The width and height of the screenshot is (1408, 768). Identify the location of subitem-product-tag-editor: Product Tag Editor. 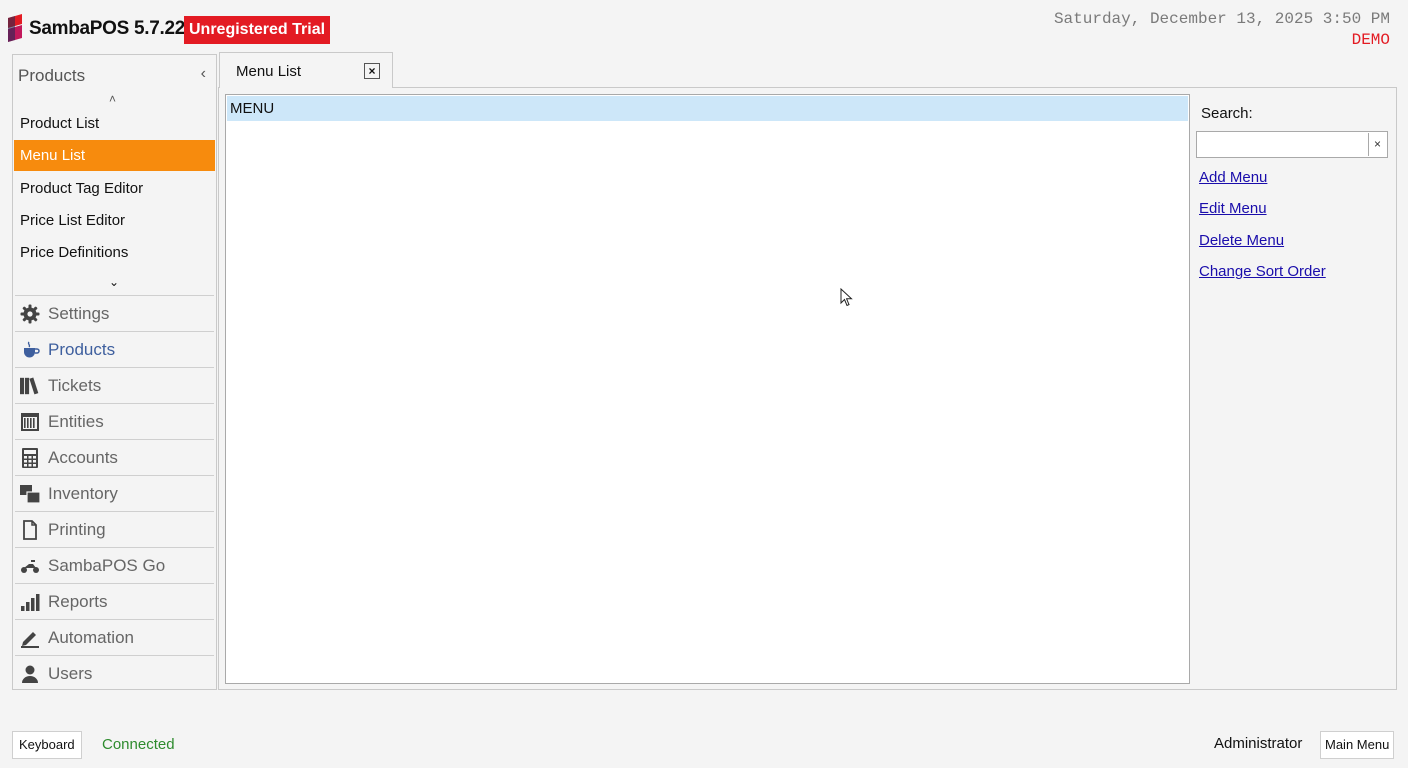
(114, 188).